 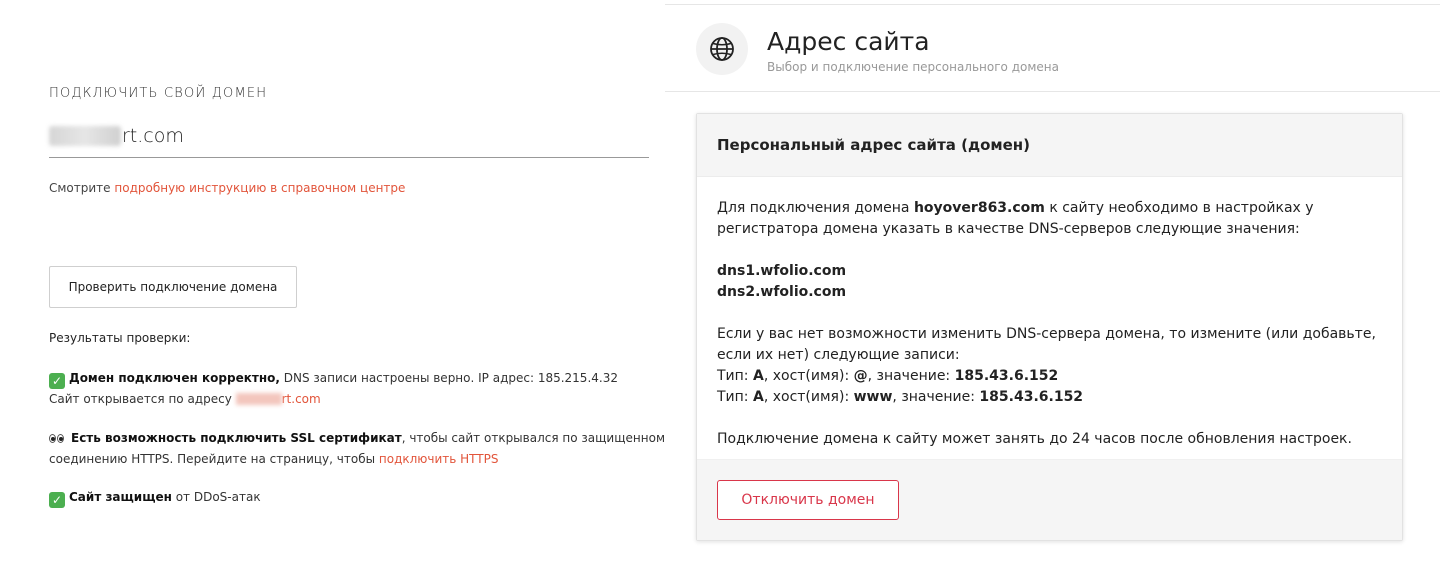 What do you see at coordinates (537, 438) in the screenshot?
I see `result-ssl-text: , чтобы сайт открывался по защищенному` at bounding box center [537, 438].